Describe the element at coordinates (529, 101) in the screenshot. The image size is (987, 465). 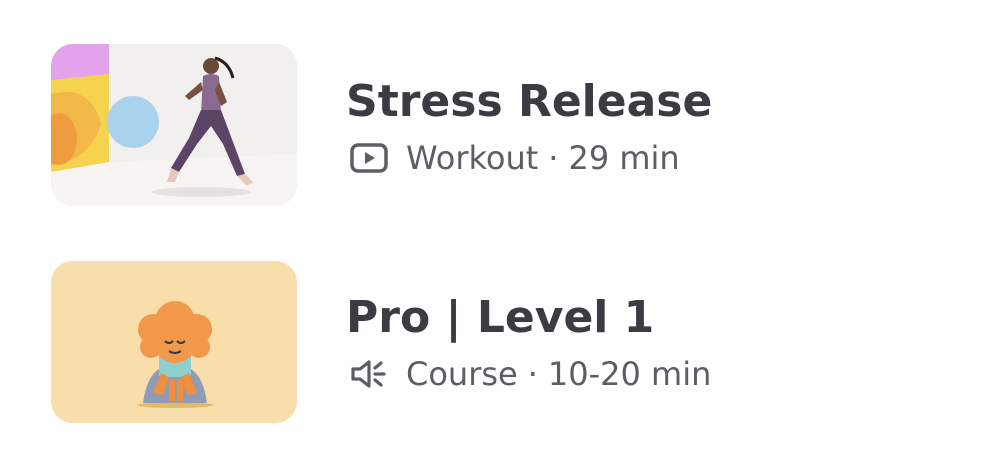
I see `item-title: Stress Release` at that location.